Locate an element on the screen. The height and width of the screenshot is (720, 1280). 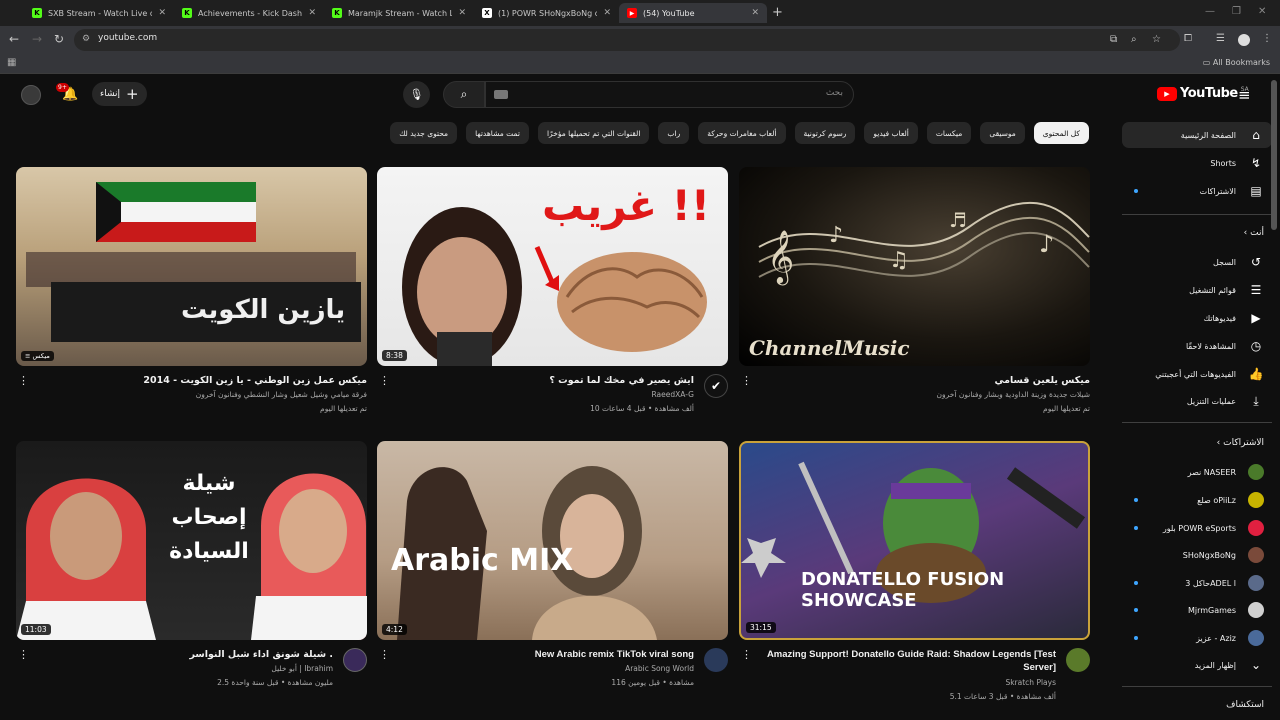
video-thumbnail: يازين الكويت ≡ ميكس is located at coordinates (191, 266).